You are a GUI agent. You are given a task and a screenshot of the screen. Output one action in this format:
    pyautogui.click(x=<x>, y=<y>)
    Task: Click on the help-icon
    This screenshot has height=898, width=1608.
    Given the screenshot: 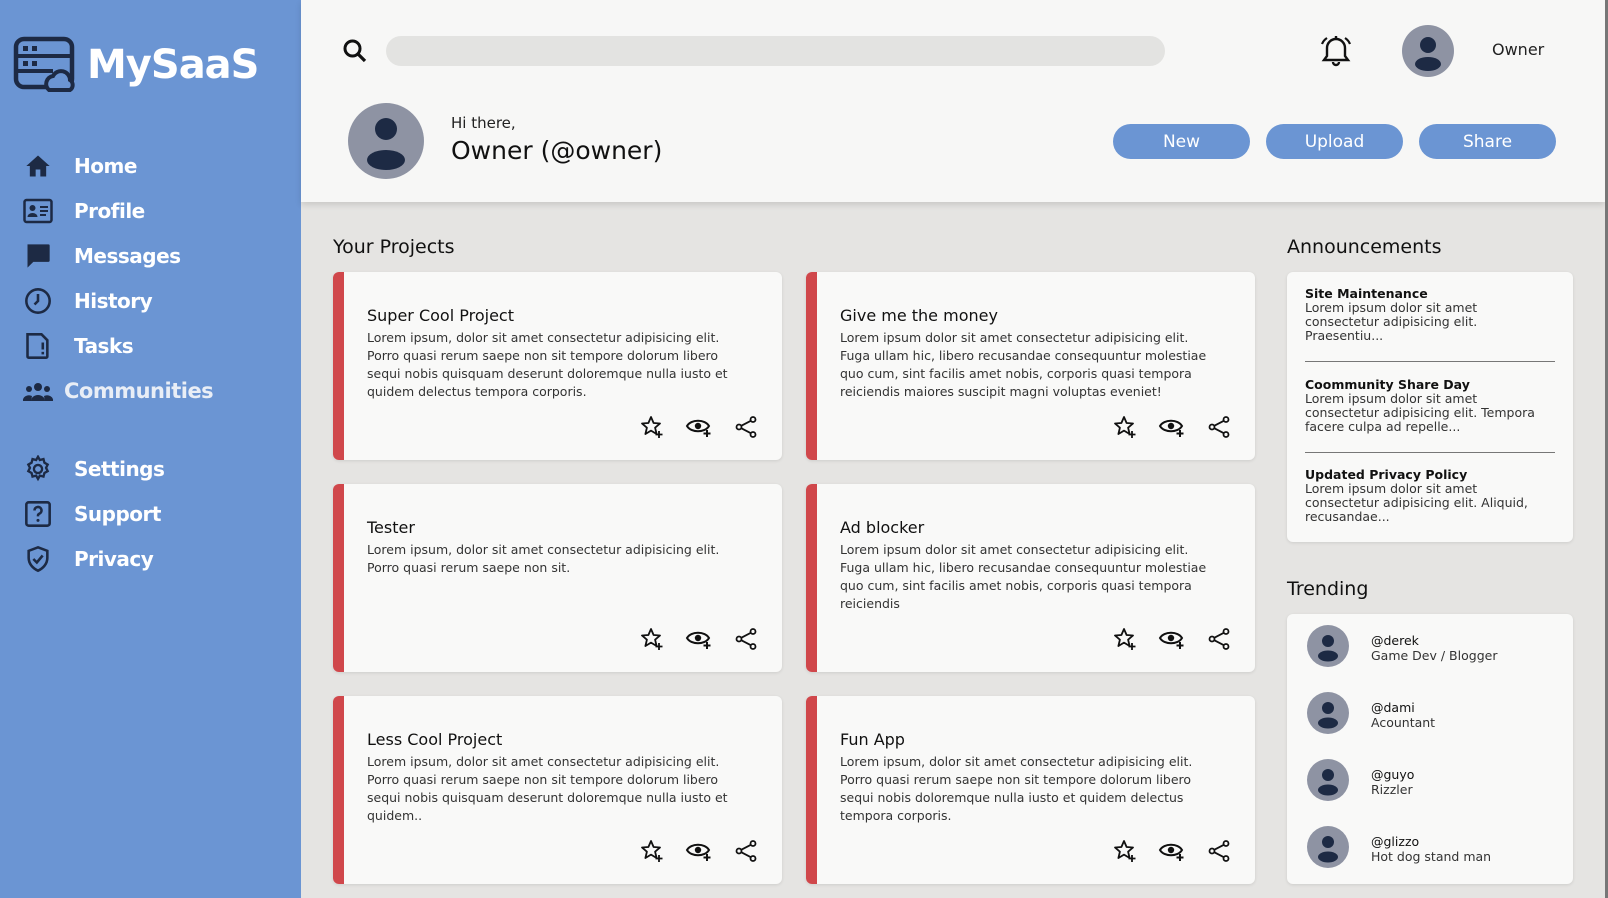 What is the action you would take?
    pyautogui.click(x=38, y=514)
    